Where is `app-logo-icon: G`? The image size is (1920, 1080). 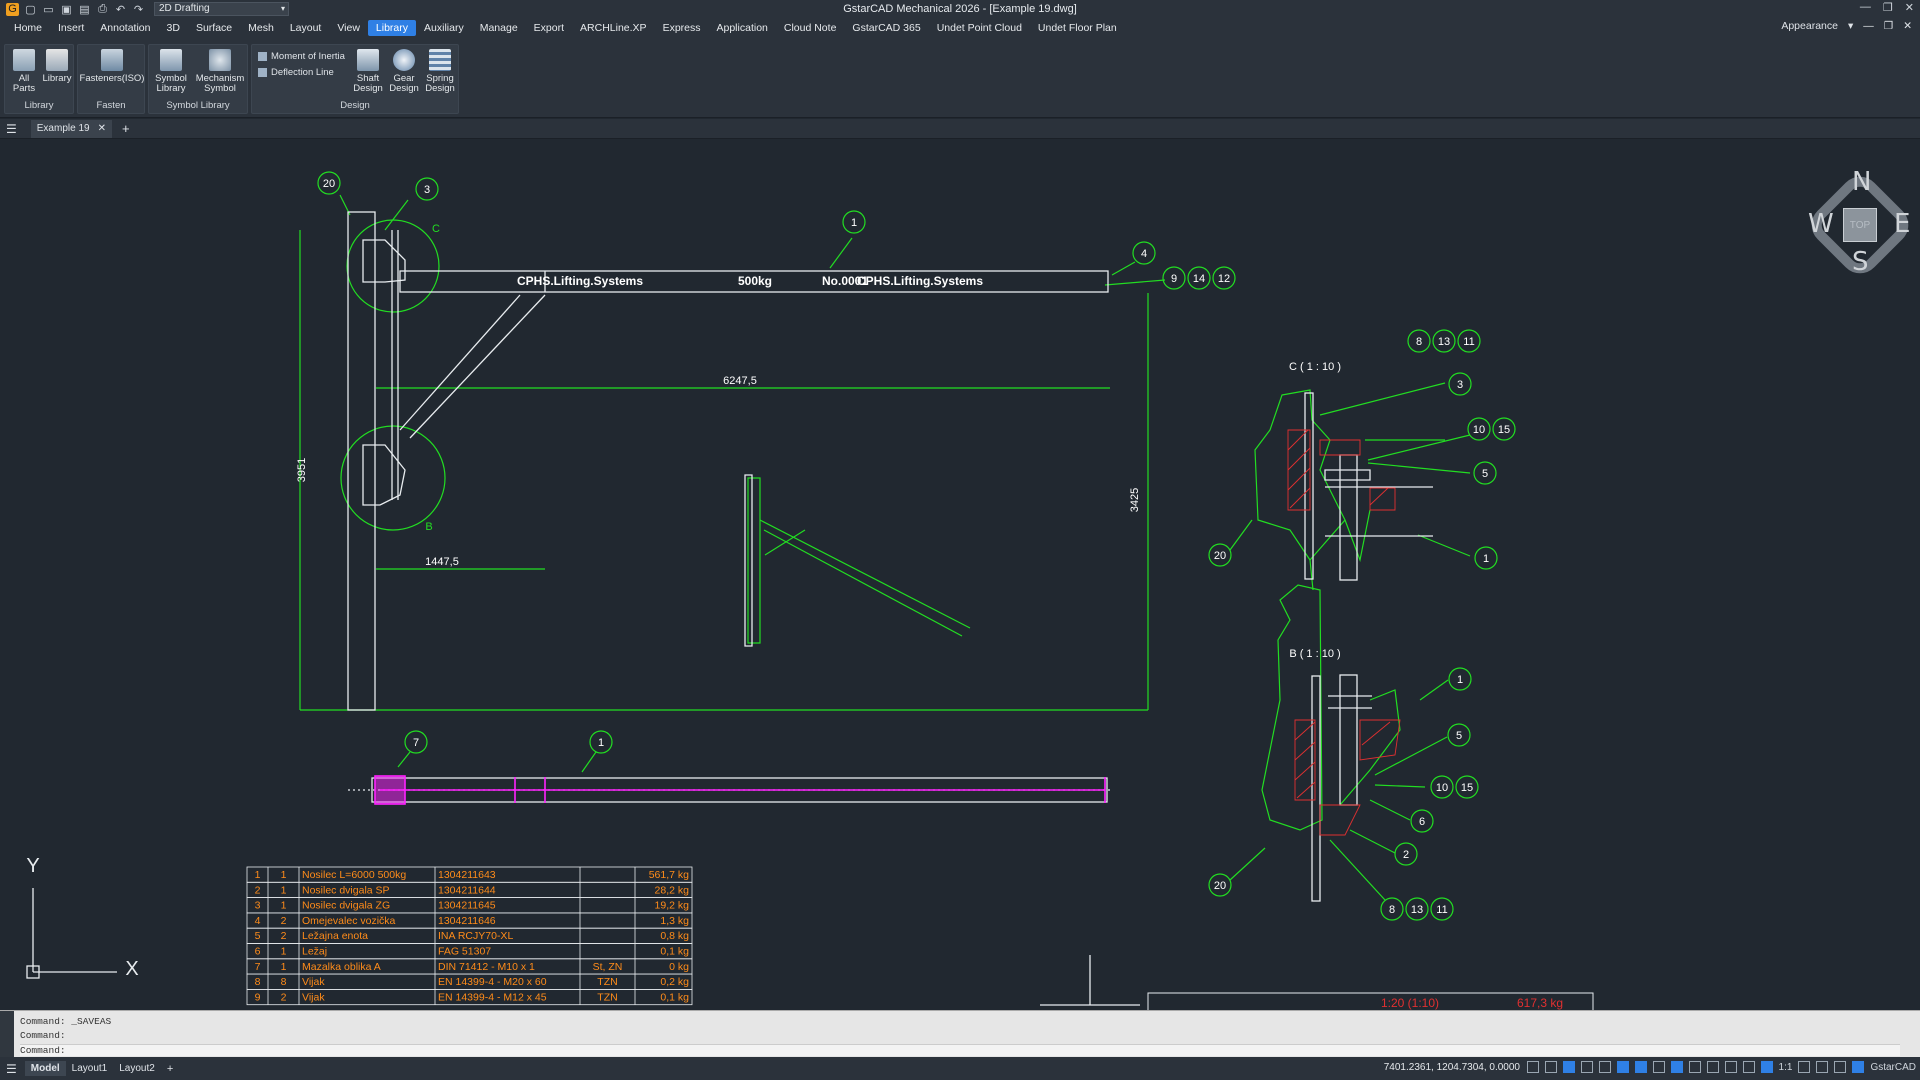
app-logo-icon: G is located at coordinates (12, 9).